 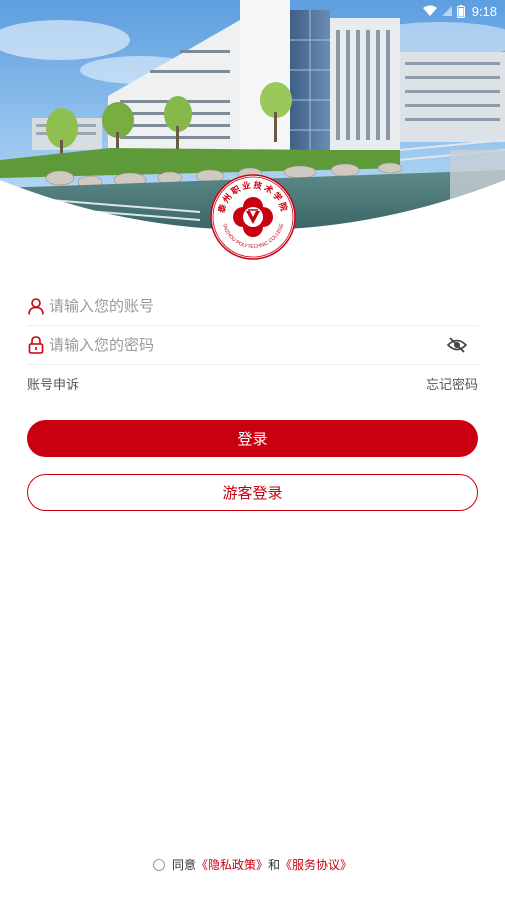 I want to click on password-field, so click(x=252, y=345).